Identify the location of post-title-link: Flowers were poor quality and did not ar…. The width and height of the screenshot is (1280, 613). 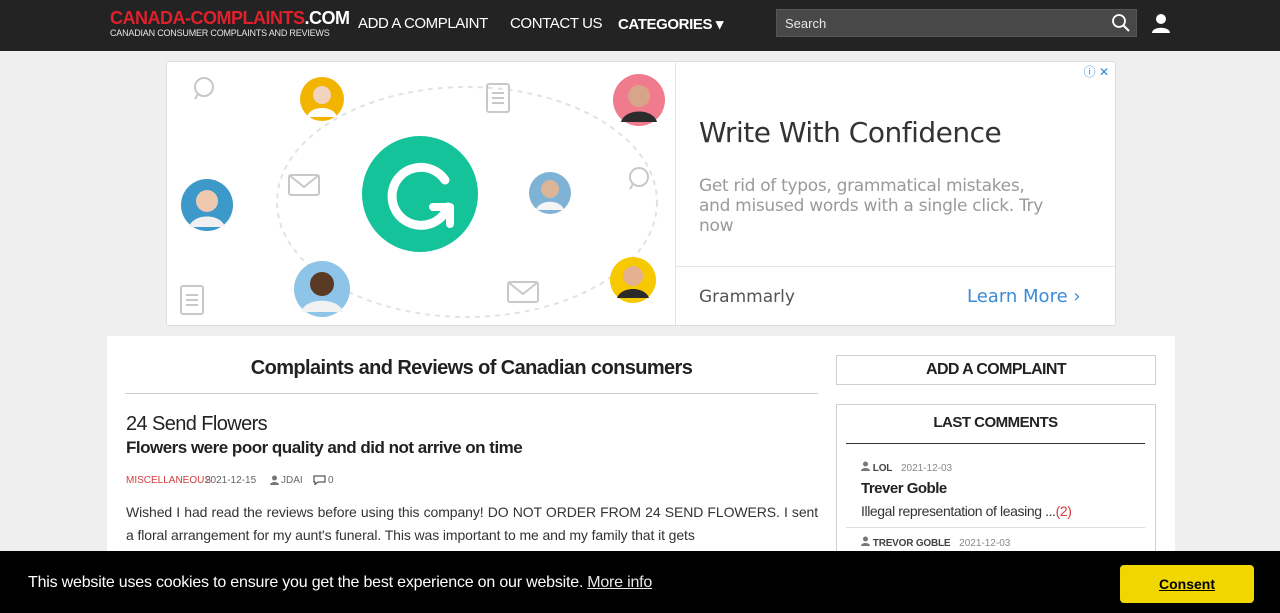
(324, 448).